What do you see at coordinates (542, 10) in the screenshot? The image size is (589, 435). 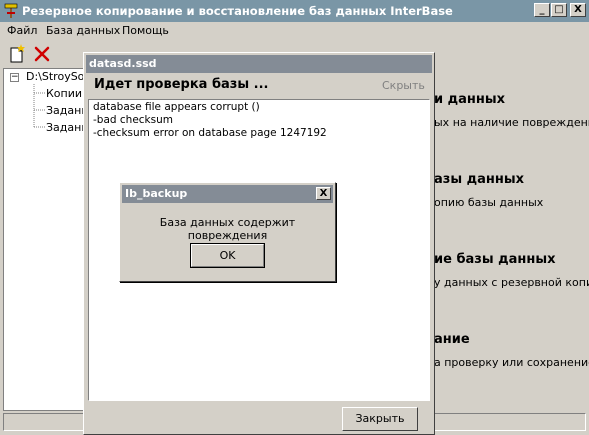 I see `minimize-button: _` at bounding box center [542, 10].